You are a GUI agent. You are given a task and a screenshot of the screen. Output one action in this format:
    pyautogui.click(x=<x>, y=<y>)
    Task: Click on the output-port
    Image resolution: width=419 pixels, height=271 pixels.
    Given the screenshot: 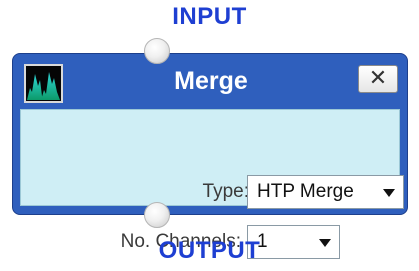 What is the action you would take?
    pyautogui.click(x=157, y=215)
    